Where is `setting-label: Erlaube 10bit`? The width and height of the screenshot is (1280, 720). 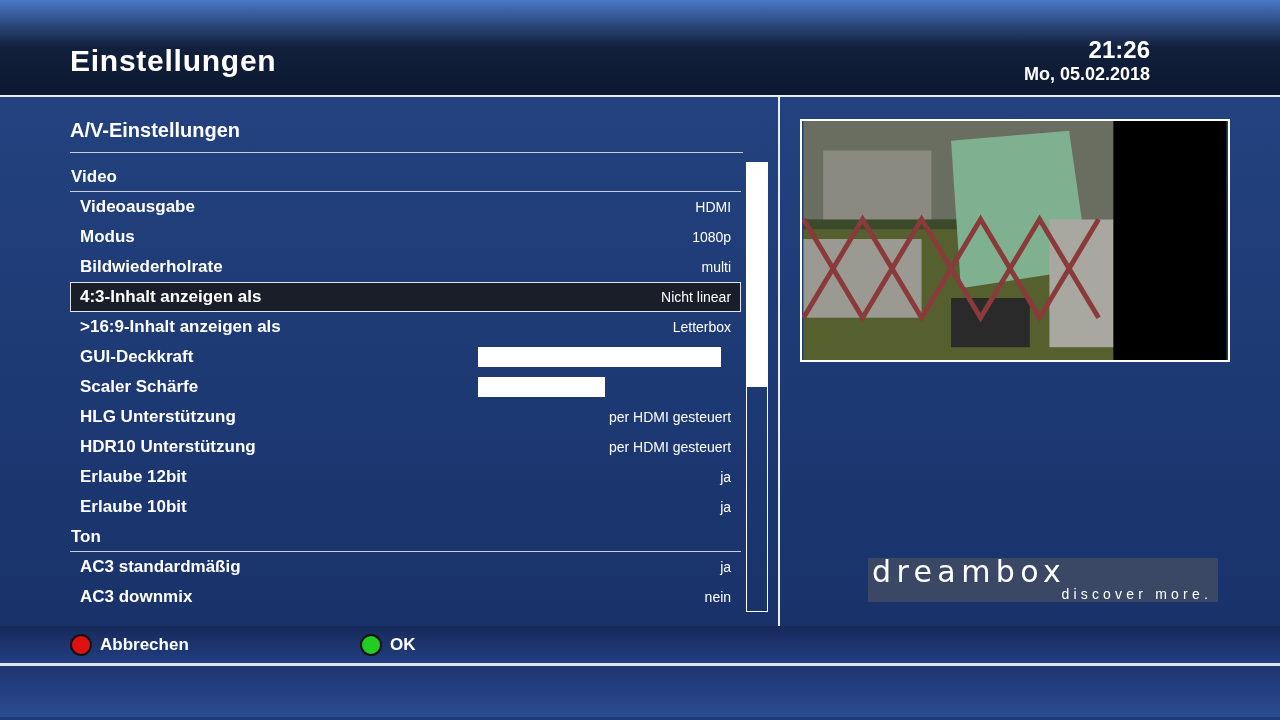 setting-label: Erlaube 10bit is located at coordinates (133, 507).